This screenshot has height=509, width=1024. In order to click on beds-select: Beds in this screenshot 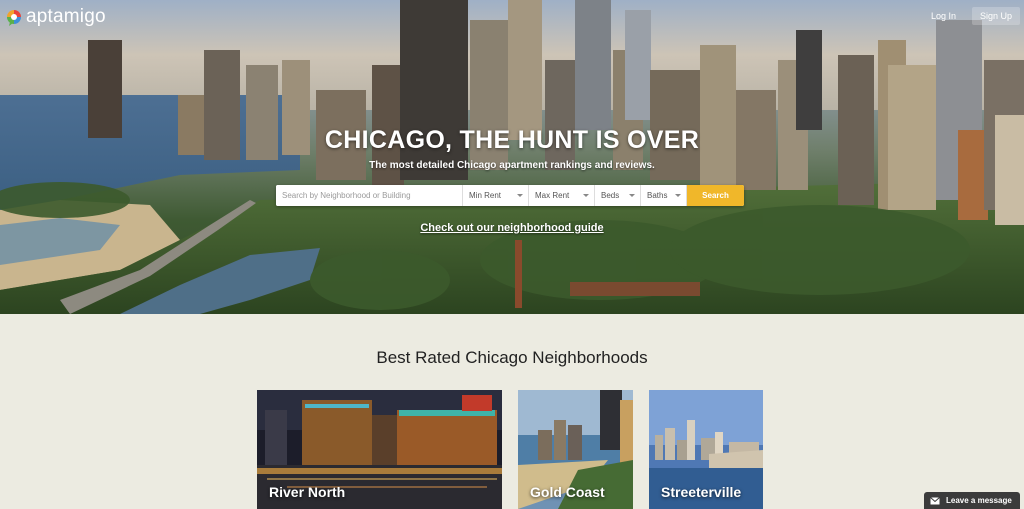, I will do `click(618, 195)`.